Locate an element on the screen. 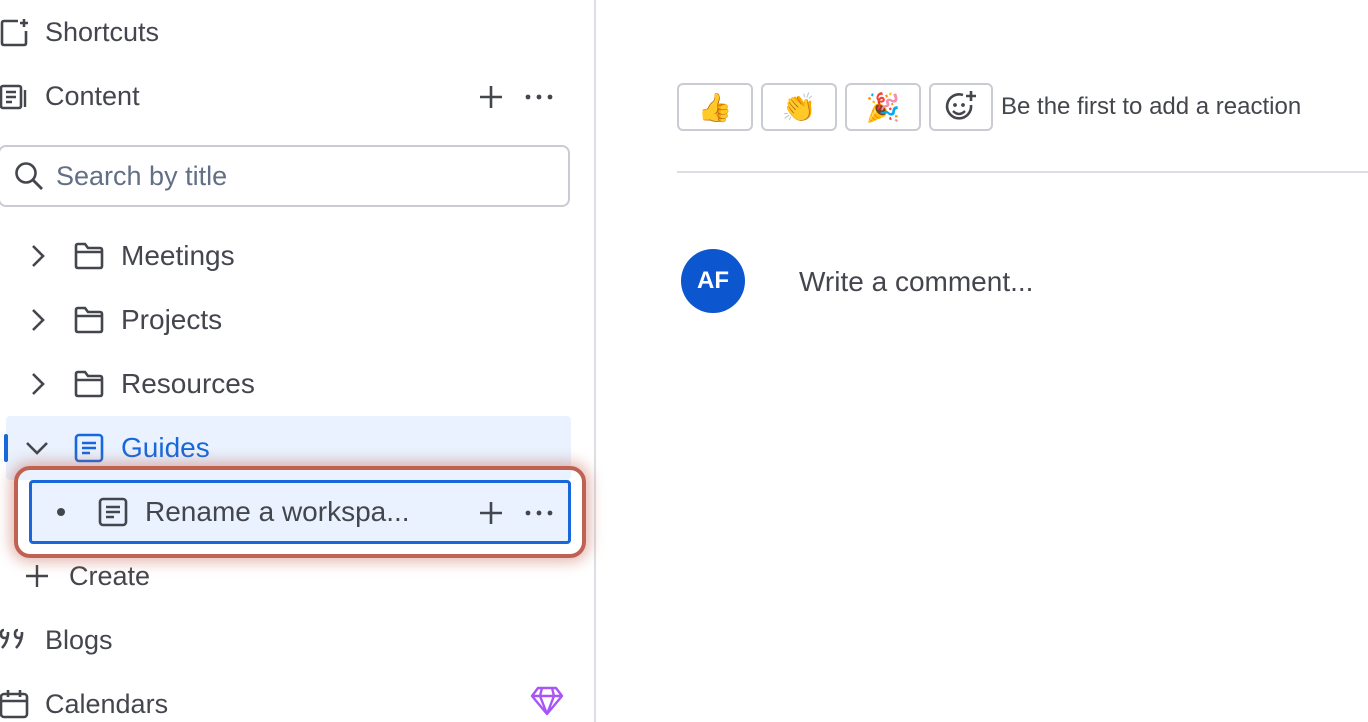  reactions-bar: 👍 👏 🎉 Be the first to add a reaction is located at coordinates (989, 107).